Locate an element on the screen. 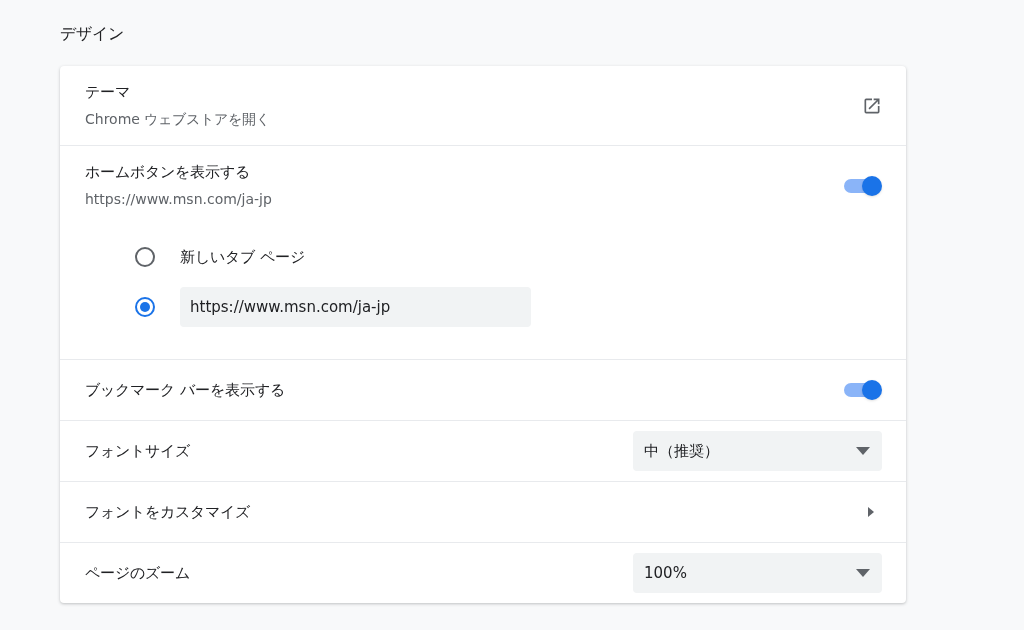  radio-label: 新しいタブ ページ is located at coordinates (242, 257).